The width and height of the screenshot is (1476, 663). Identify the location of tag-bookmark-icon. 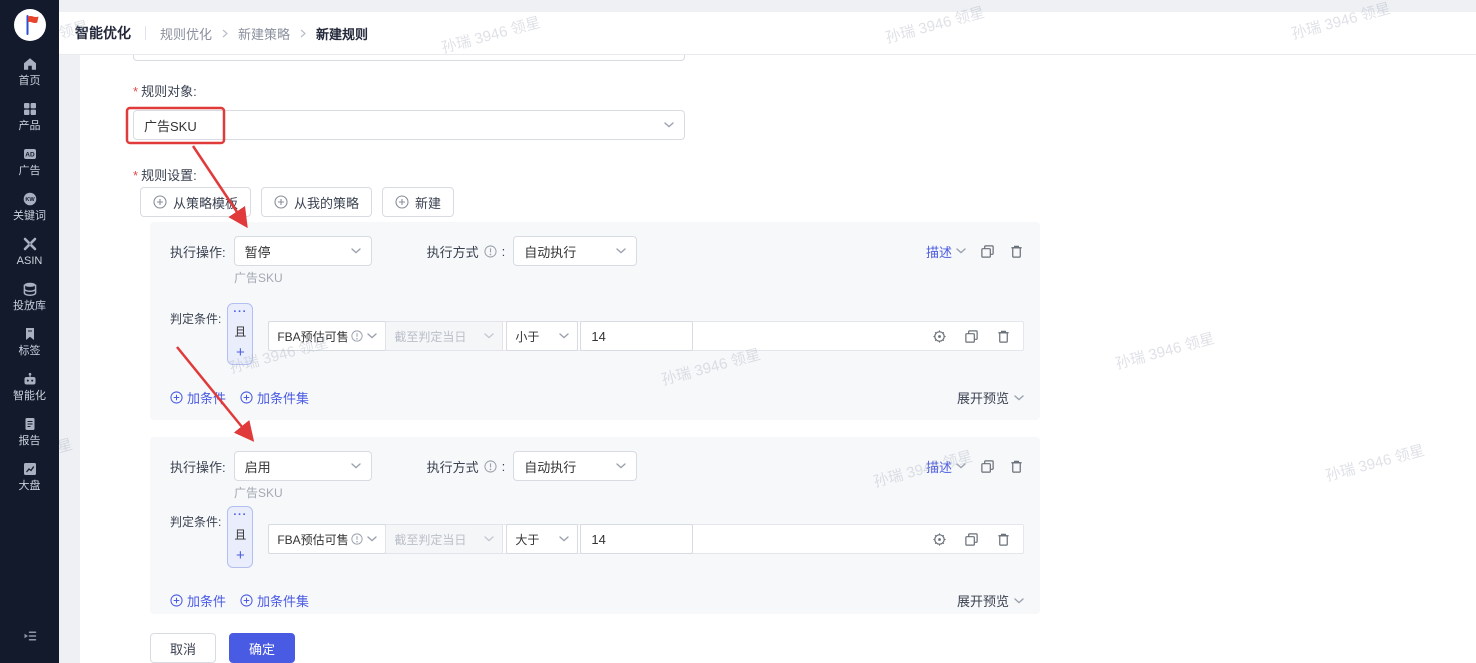
(30, 334).